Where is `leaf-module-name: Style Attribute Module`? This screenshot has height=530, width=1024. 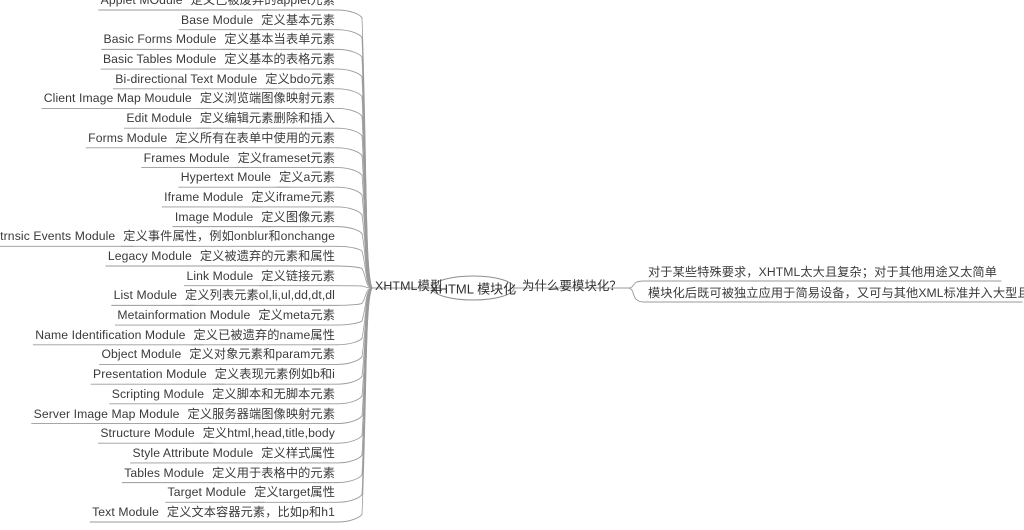 leaf-module-name: Style Attribute Module is located at coordinates (193, 452).